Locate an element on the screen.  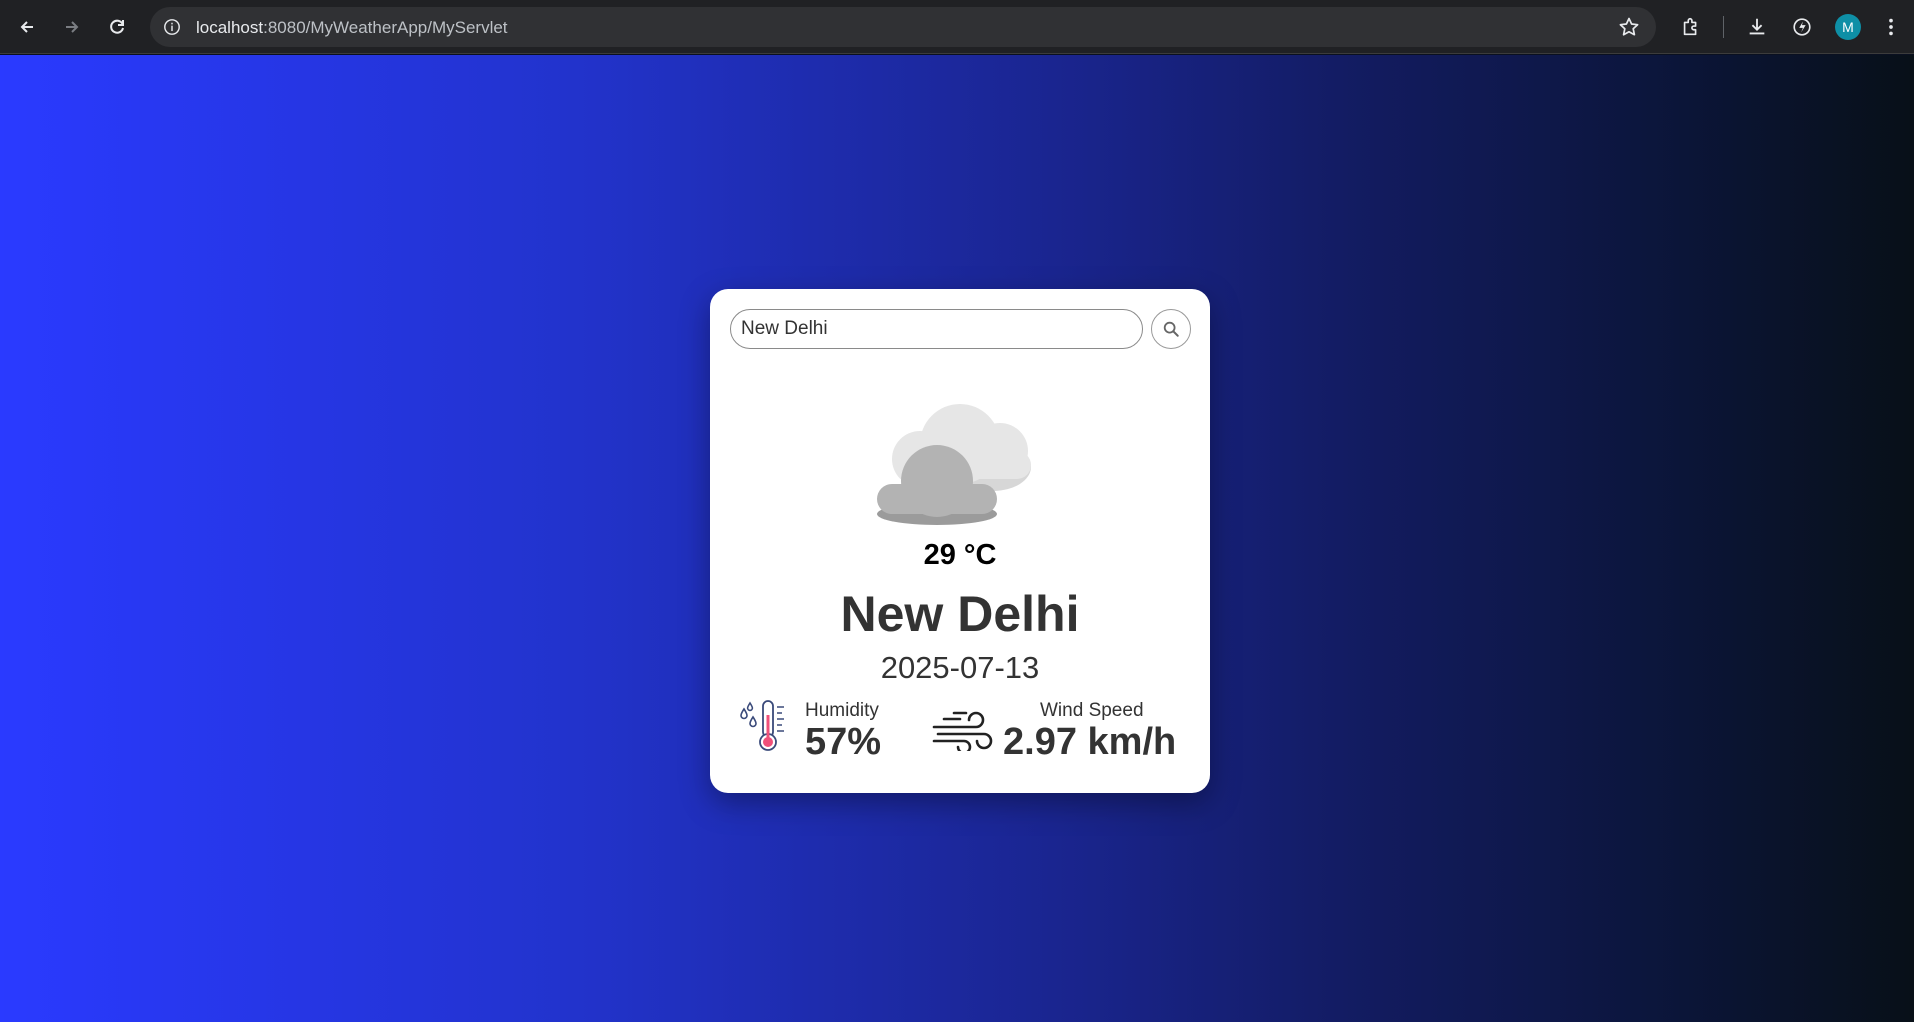
bookmark-star-icon is located at coordinates (1629, 27).